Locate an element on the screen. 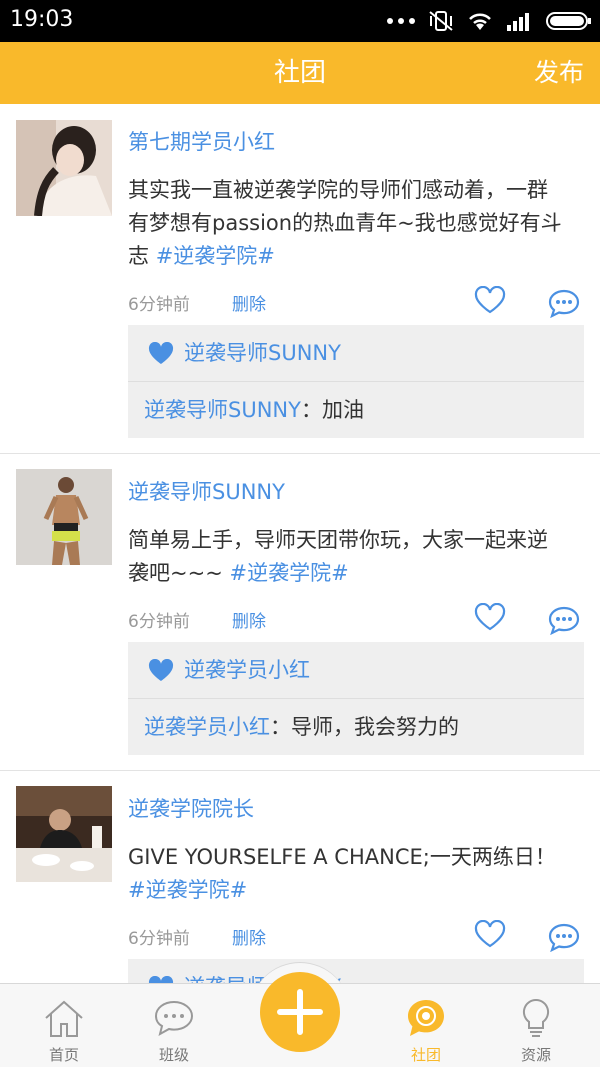  wifi-icon is located at coordinates (480, 21).